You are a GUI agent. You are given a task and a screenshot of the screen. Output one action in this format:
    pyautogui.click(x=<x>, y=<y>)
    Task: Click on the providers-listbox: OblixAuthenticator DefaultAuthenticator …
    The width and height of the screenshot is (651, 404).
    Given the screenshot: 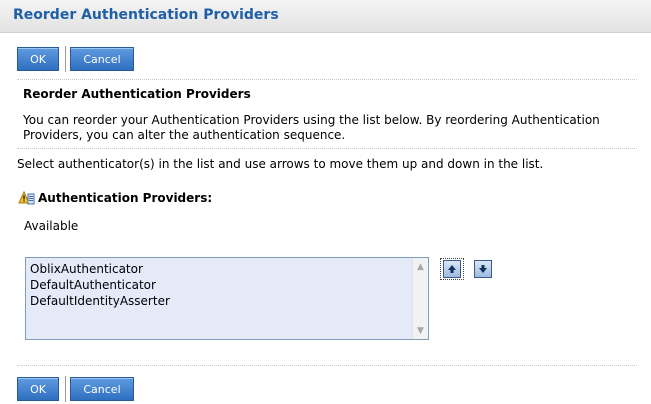 What is the action you would take?
    pyautogui.click(x=227, y=298)
    